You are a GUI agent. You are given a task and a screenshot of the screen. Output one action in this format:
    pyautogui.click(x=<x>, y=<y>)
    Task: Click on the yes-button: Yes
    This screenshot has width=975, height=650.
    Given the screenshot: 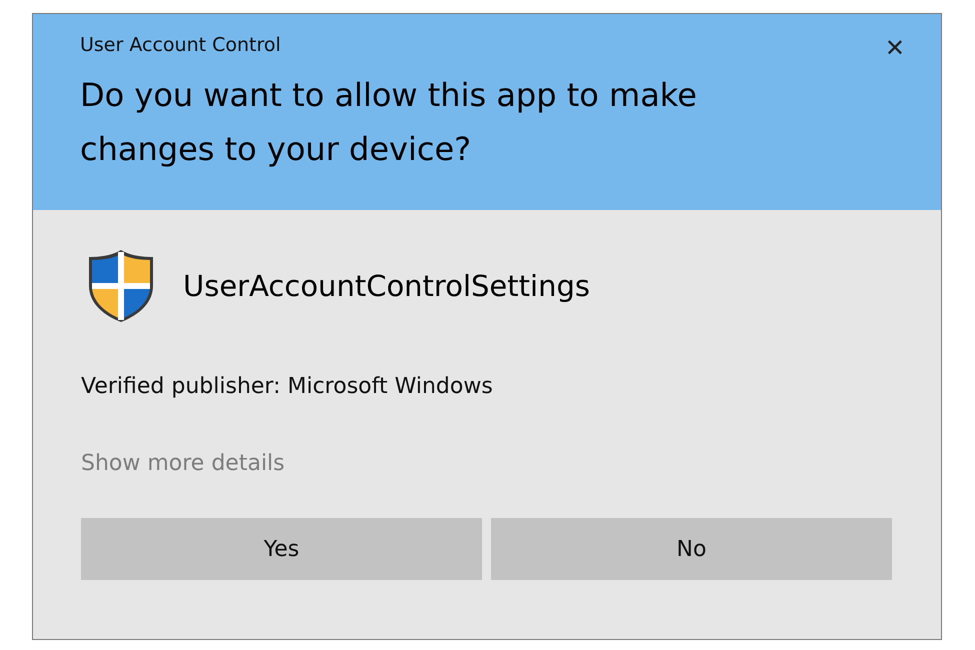 What is the action you would take?
    pyautogui.click(x=281, y=549)
    